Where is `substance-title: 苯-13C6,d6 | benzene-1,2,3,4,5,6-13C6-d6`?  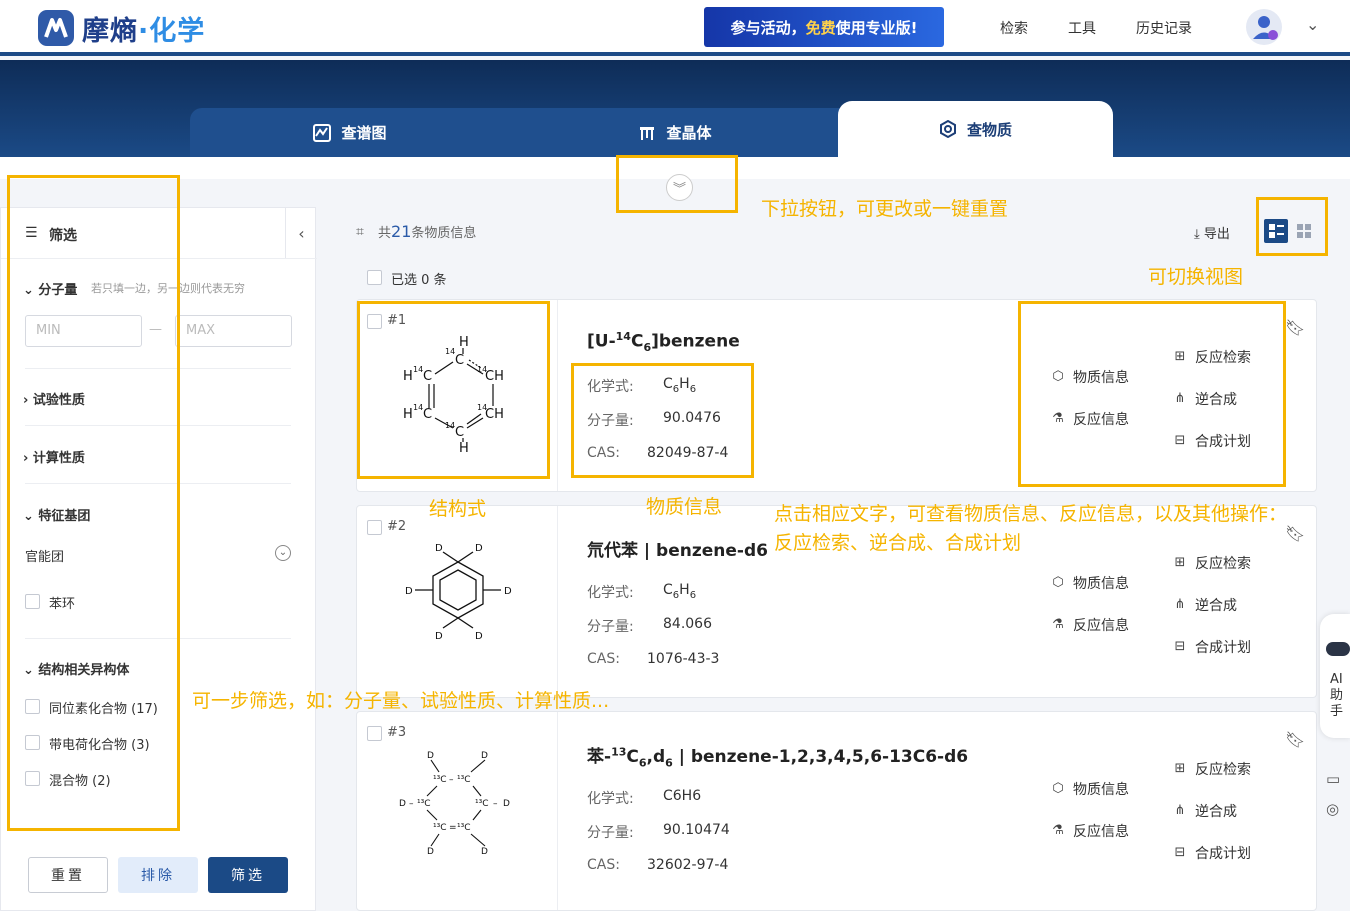
substance-title: 苯-13C6,d6 | benzene-1,2,3,4,5,6-13C6-d6 is located at coordinates (777, 755).